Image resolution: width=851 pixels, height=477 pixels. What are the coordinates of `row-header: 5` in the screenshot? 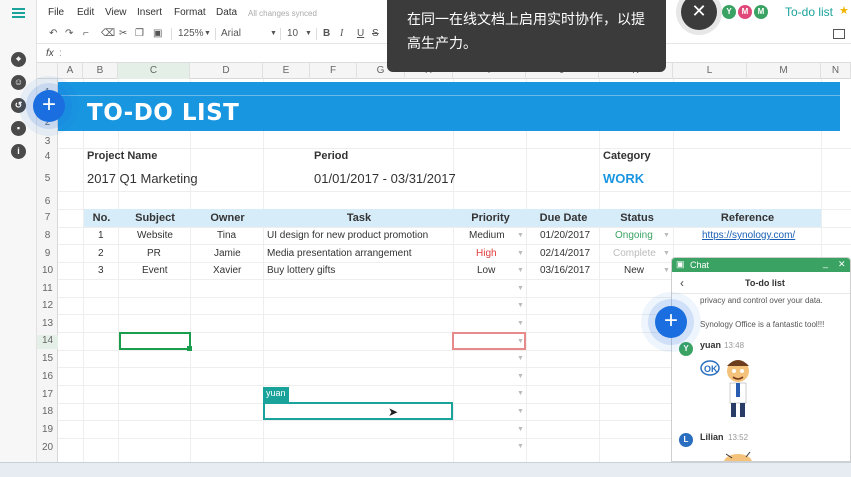 It's located at (47, 178).